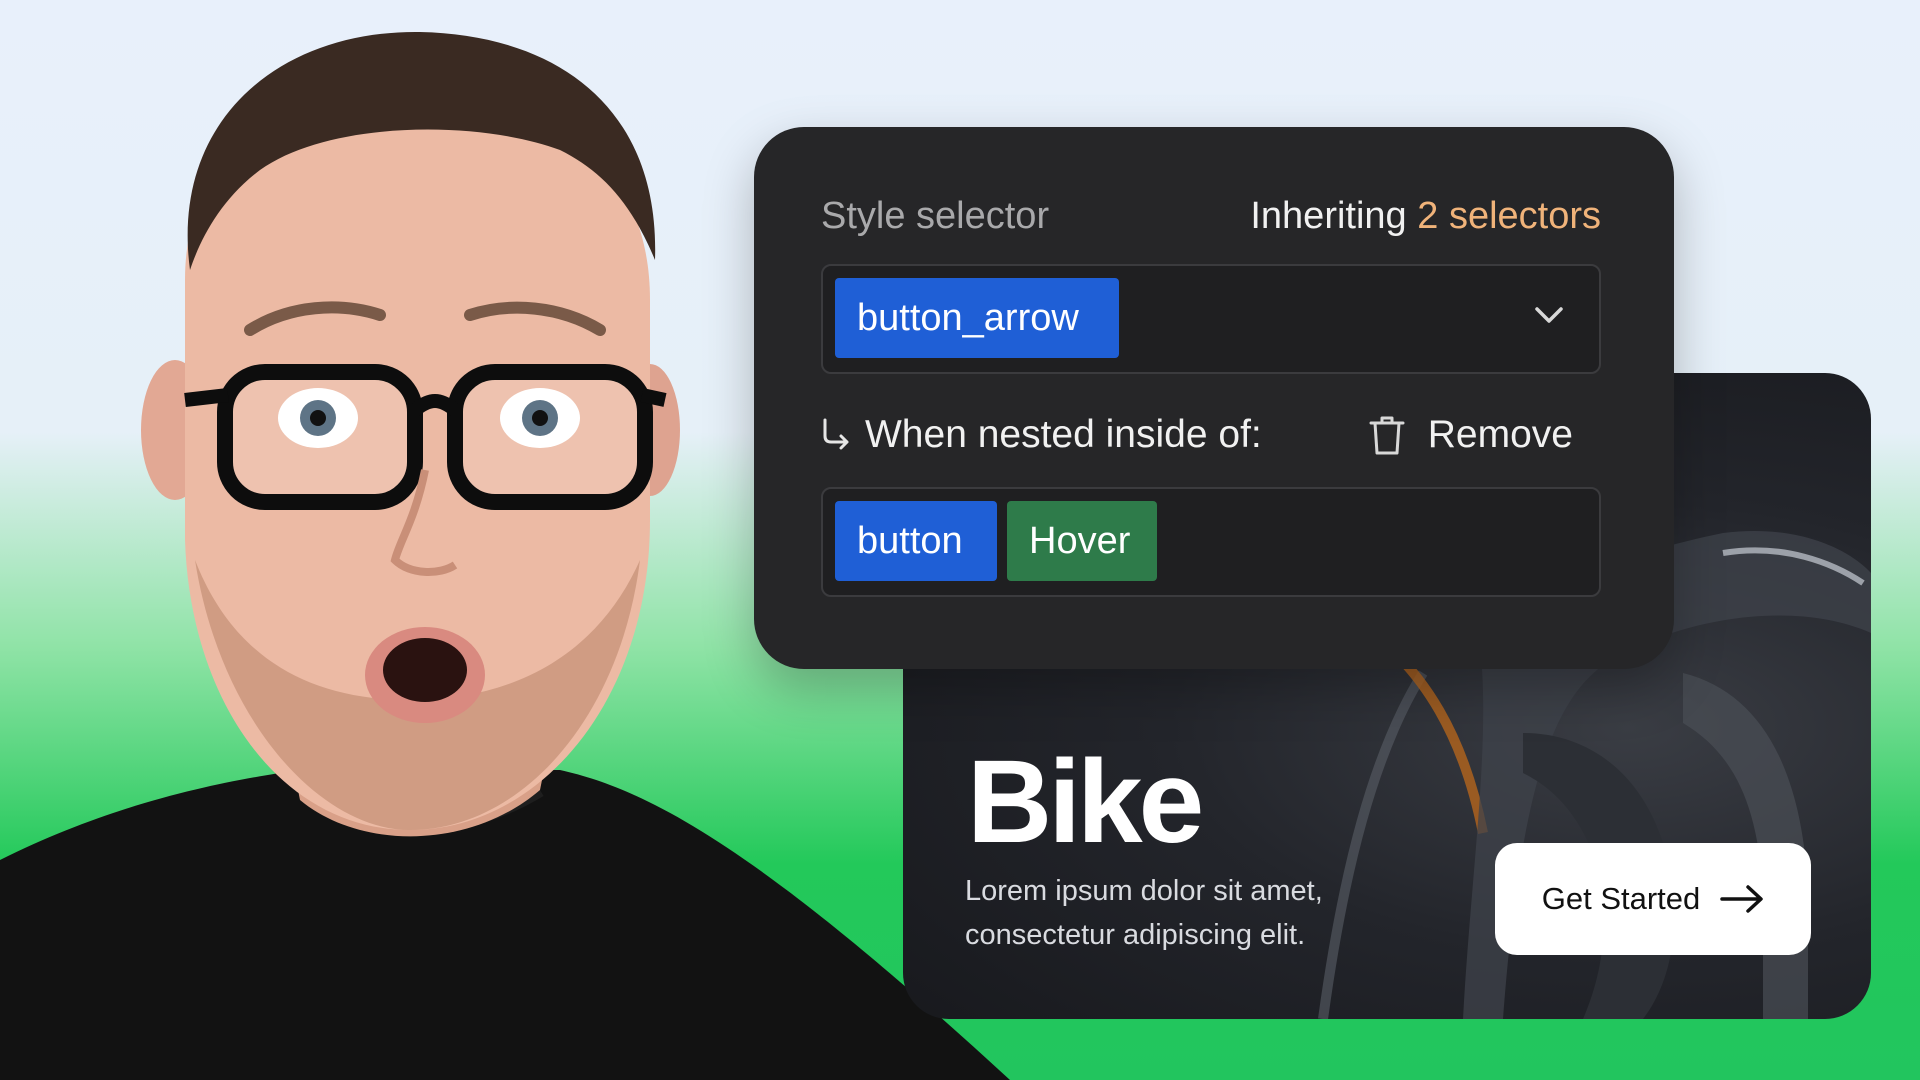 The width and height of the screenshot is (1920, 1080). Describe the element at coordinates (836, 434) in the screenshot. I see `nested-arrow-icon` at that location.